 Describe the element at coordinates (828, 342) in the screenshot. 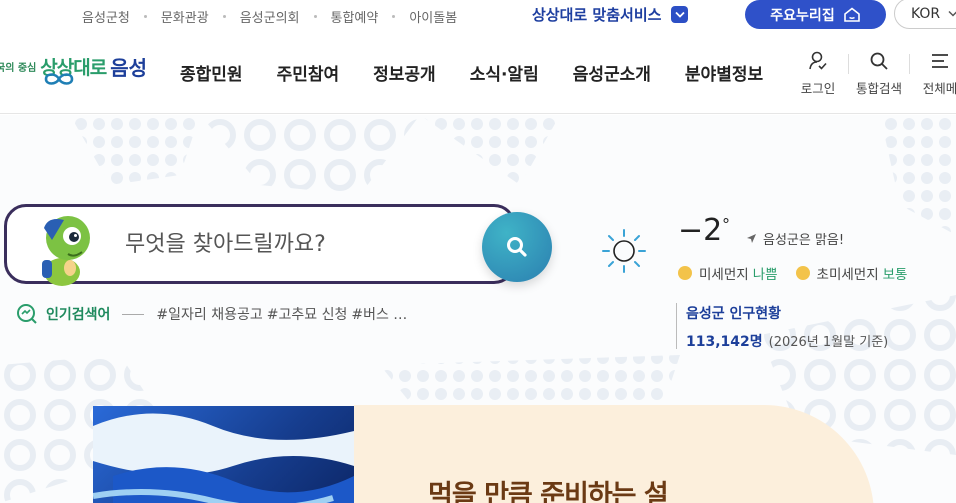

I see `population-basis-date: (2026년 1월말 기준)` at that location.